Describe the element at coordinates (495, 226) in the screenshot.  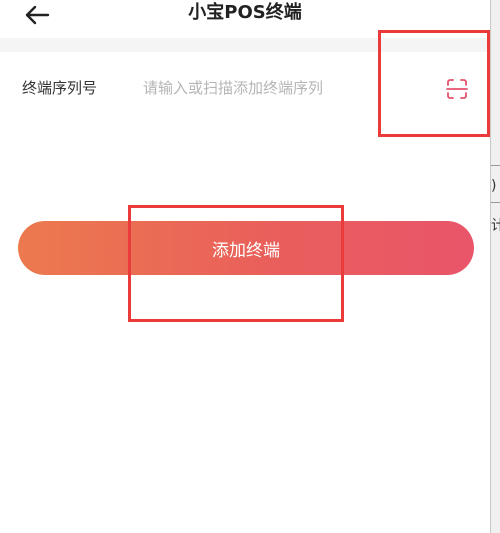
I see `background-text-fragment: 计` at that location.